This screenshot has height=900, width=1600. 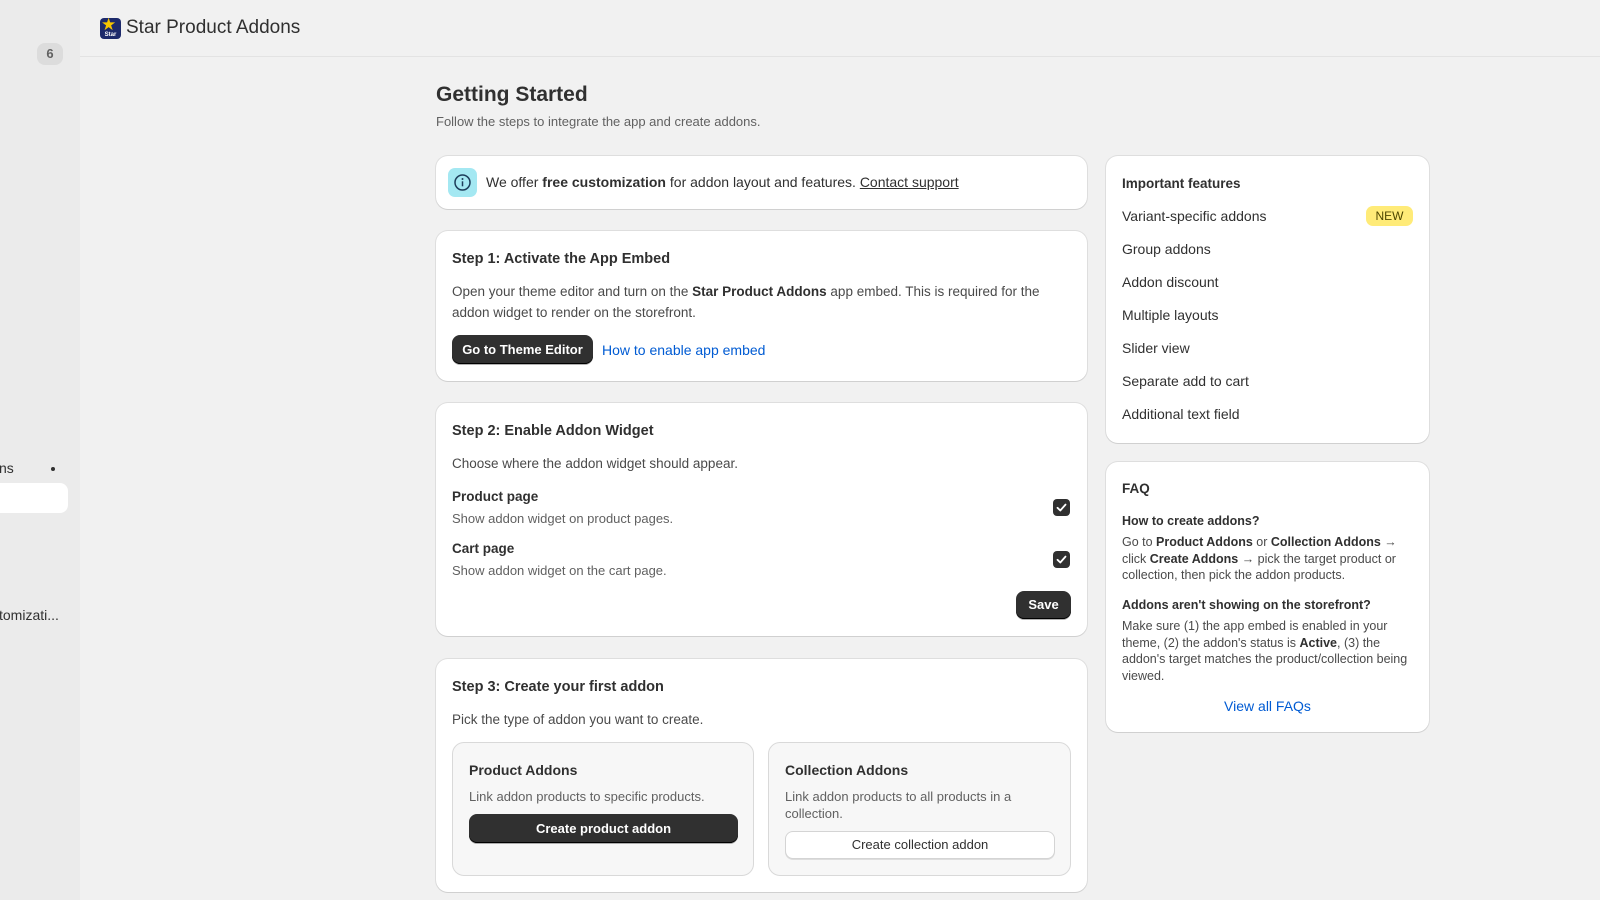 What do you see at coordinates (34, 498) in the screenshot?
I see `sidebar-item-active` at bounding box center [34, 498].